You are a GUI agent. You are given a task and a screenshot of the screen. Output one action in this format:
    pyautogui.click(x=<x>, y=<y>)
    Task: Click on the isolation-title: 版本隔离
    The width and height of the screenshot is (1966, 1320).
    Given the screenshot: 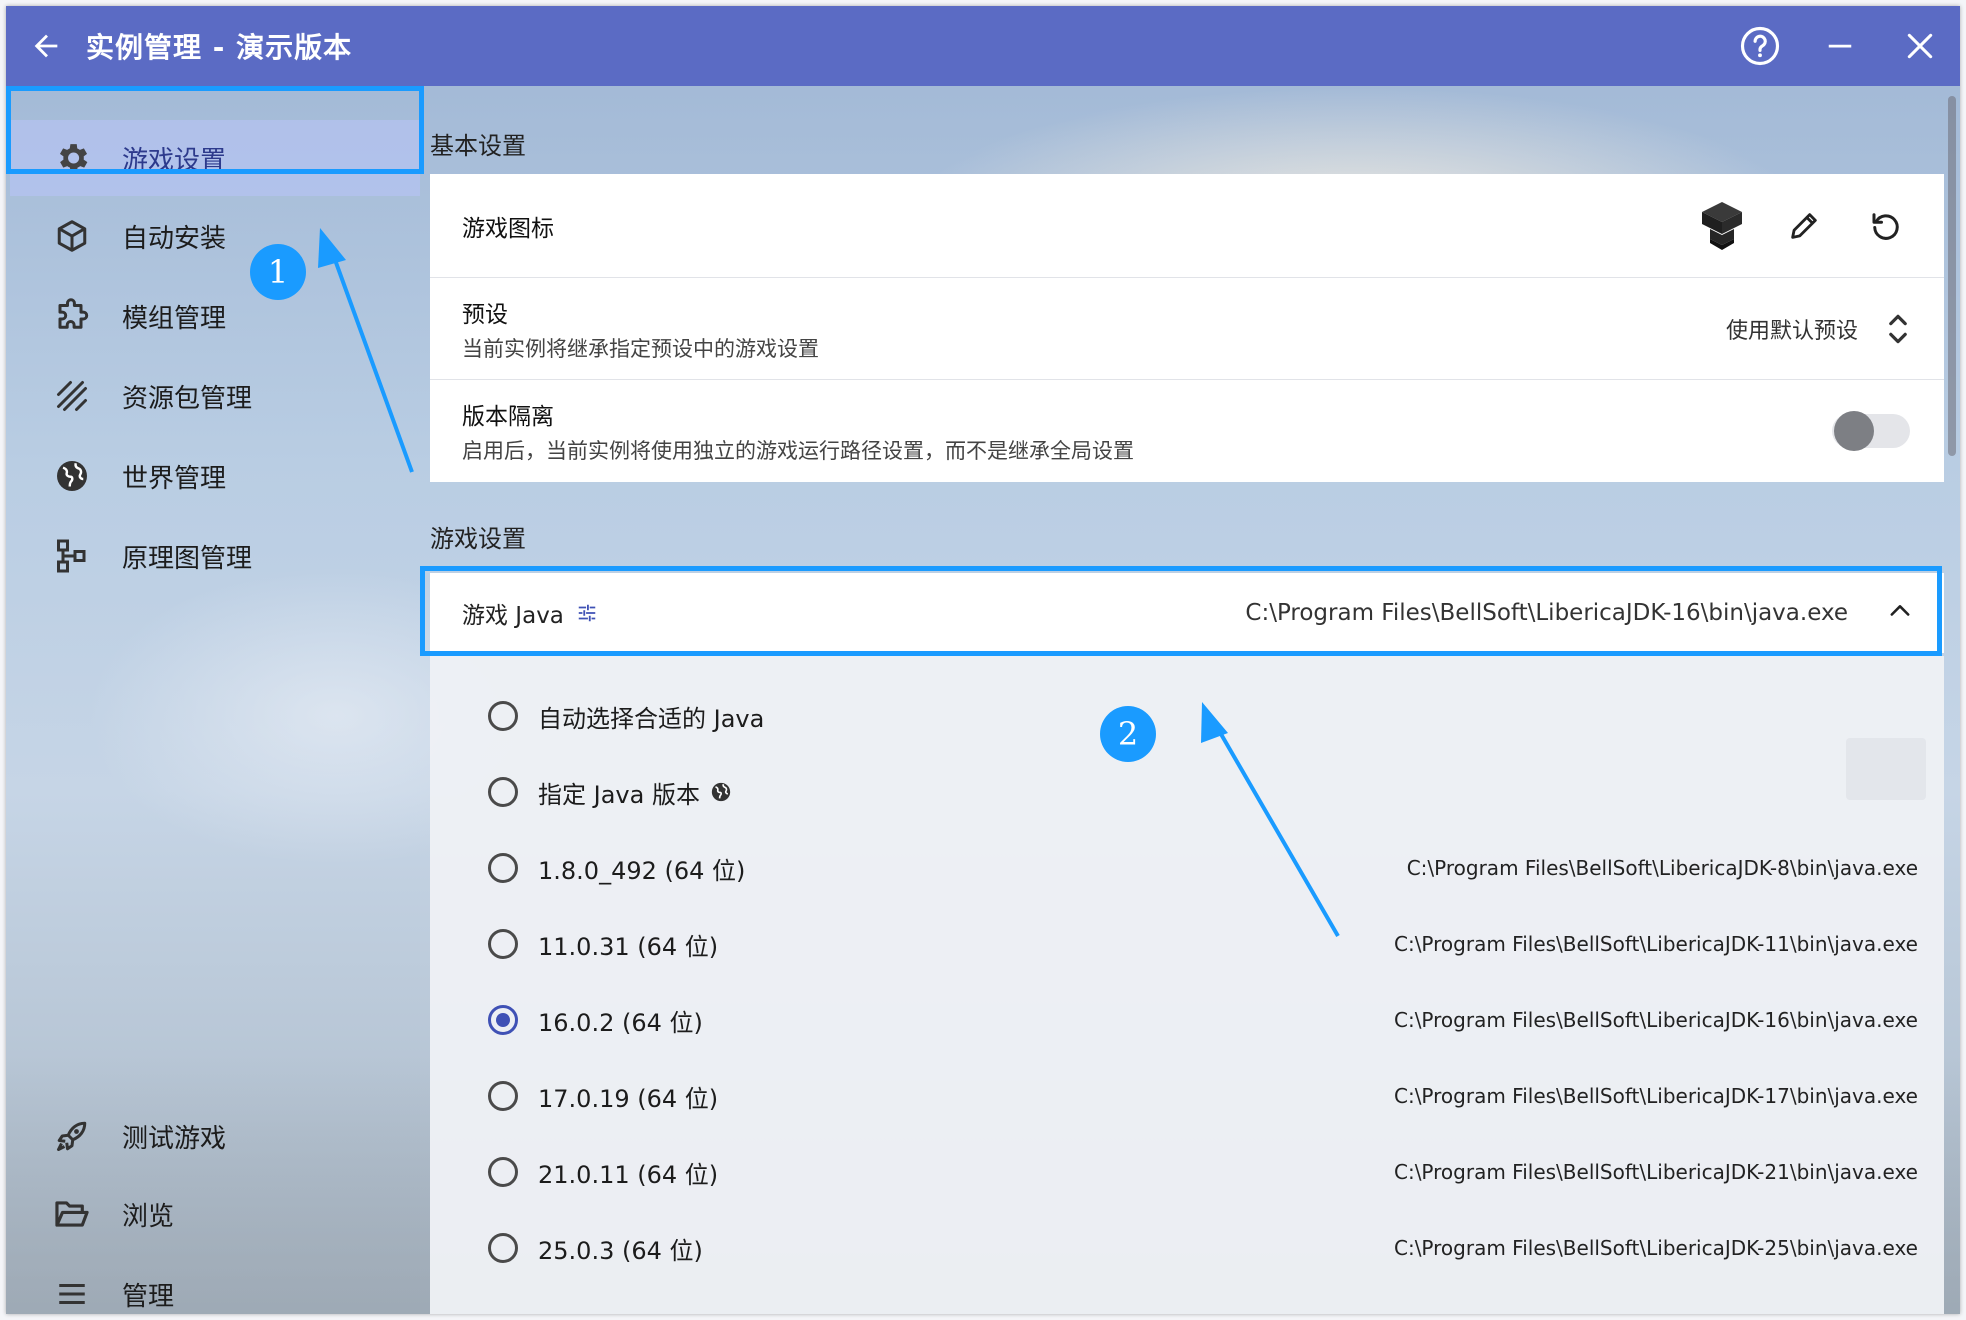 What is the action you would take?
    pyautogui.click(x=508, y=417)
    